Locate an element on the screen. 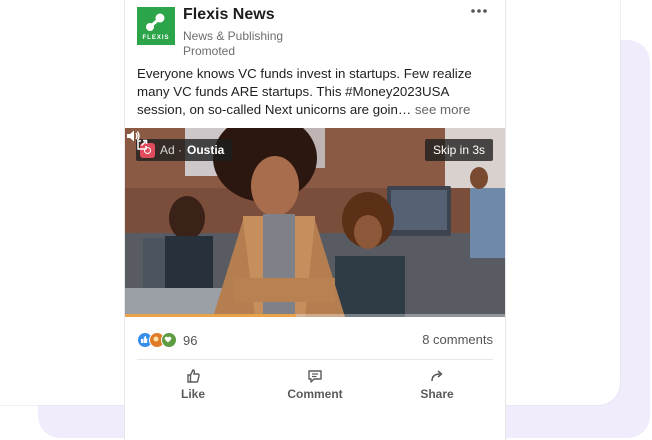 The height and width of the screenshot is (440, 652). comments-count-link: 8 comments is located at coordinates (457, 339).